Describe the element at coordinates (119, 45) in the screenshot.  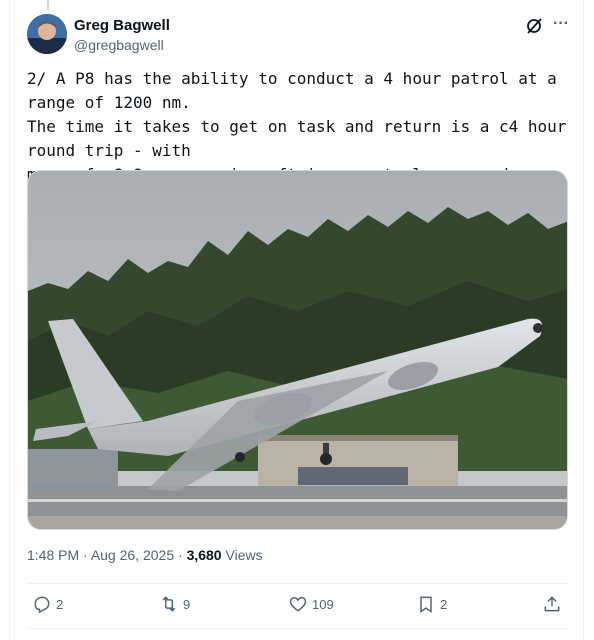
I see `author-handle: @gregbagwell` at that location.